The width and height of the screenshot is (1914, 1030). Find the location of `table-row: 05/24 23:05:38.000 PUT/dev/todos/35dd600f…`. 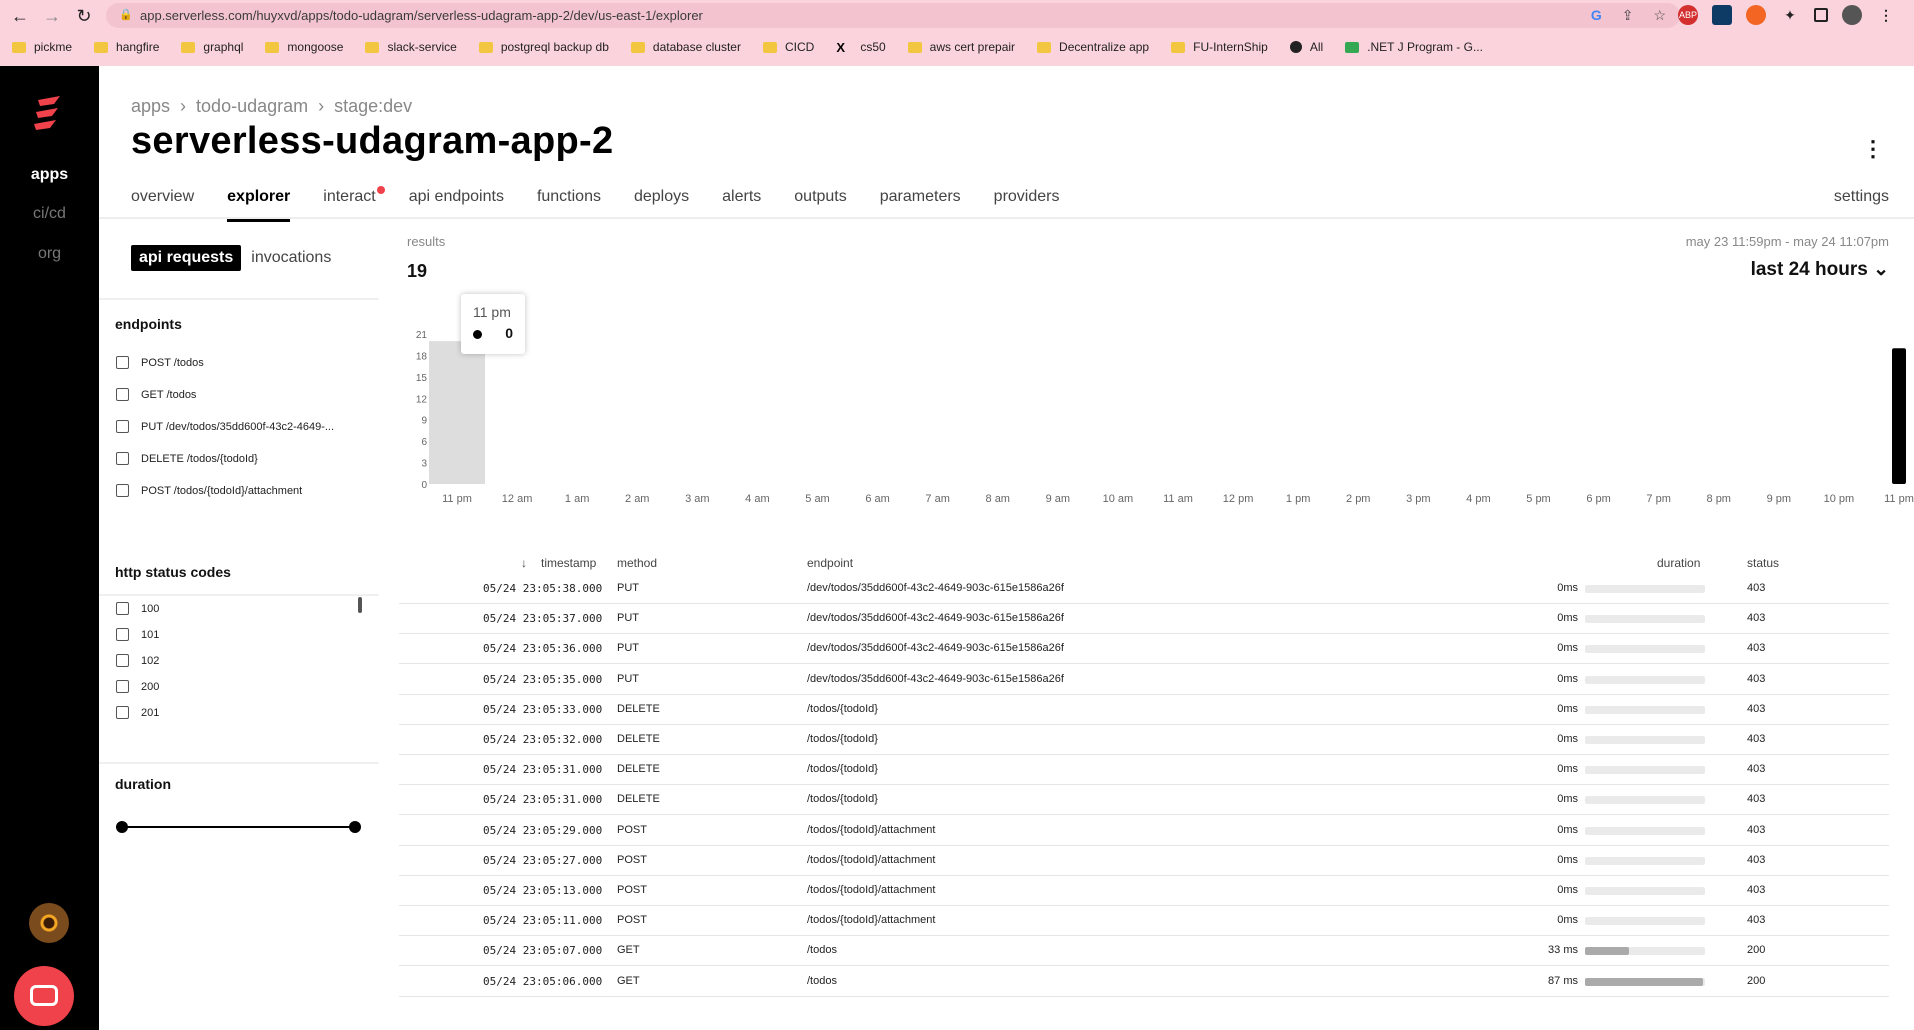

table-row: 05/24 23:05:38.000 PUT/dev/todos/35dd600f… is located at coordinates (1144, 589).